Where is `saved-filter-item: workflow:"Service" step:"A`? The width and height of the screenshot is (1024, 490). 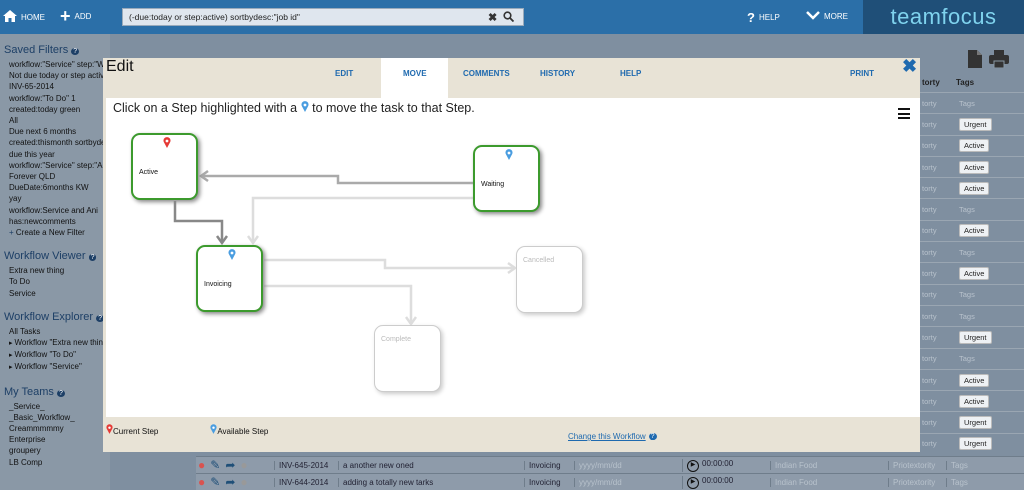 saved-filter-item: workflow:"Service" step:"A is located at coordinates (55, 165).